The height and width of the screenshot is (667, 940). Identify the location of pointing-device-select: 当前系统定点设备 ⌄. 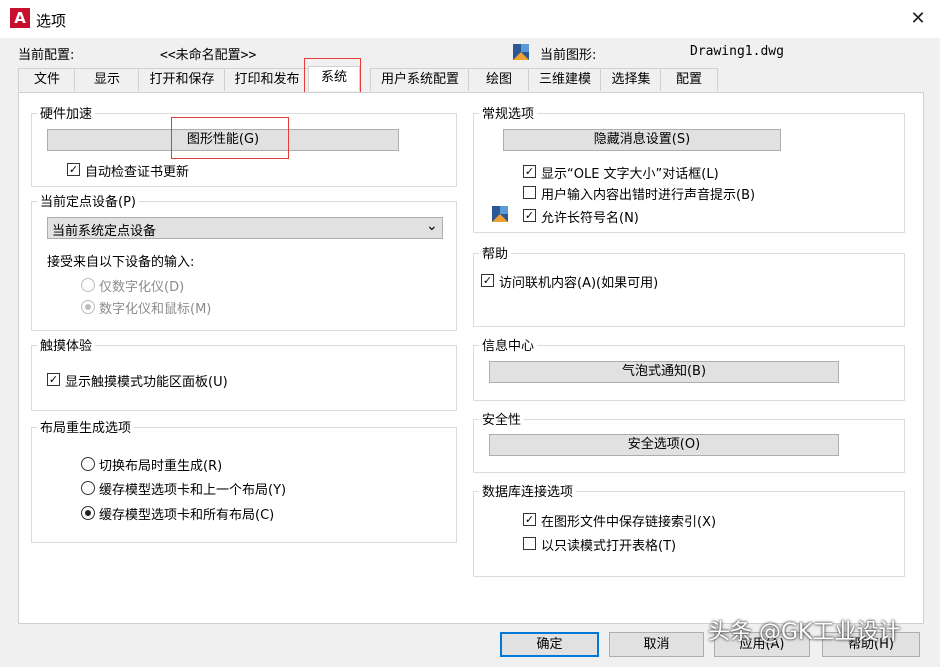
(245, 228).